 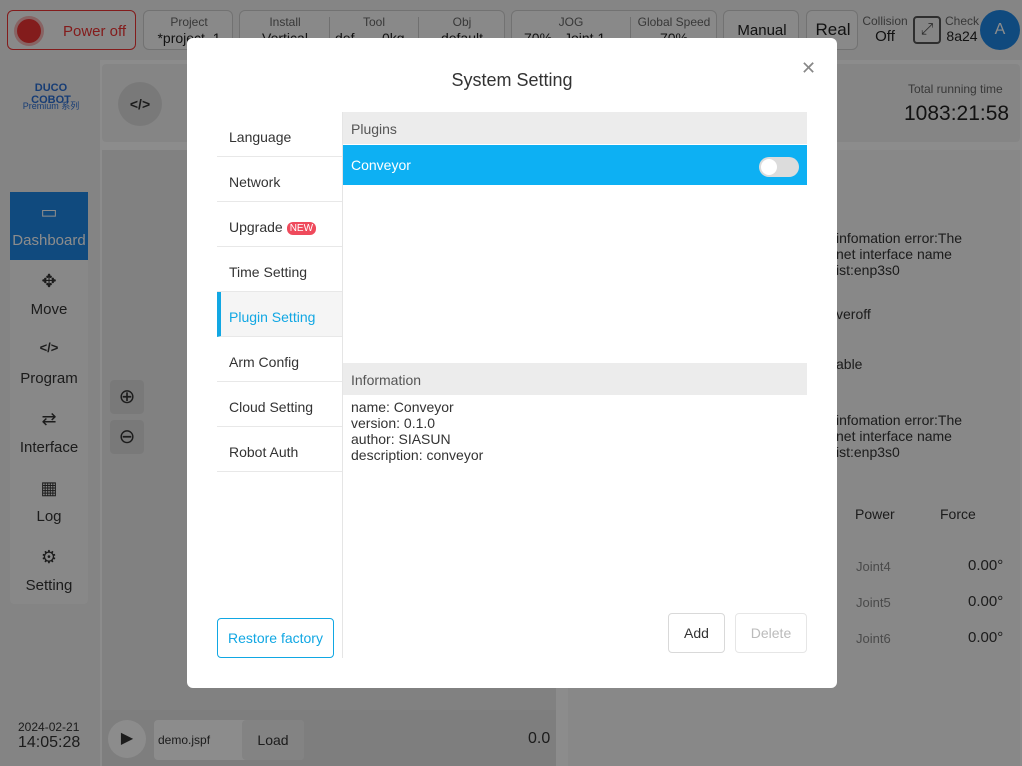 I want to click on plugins-header: Plugins, so click(x=575, y=128).